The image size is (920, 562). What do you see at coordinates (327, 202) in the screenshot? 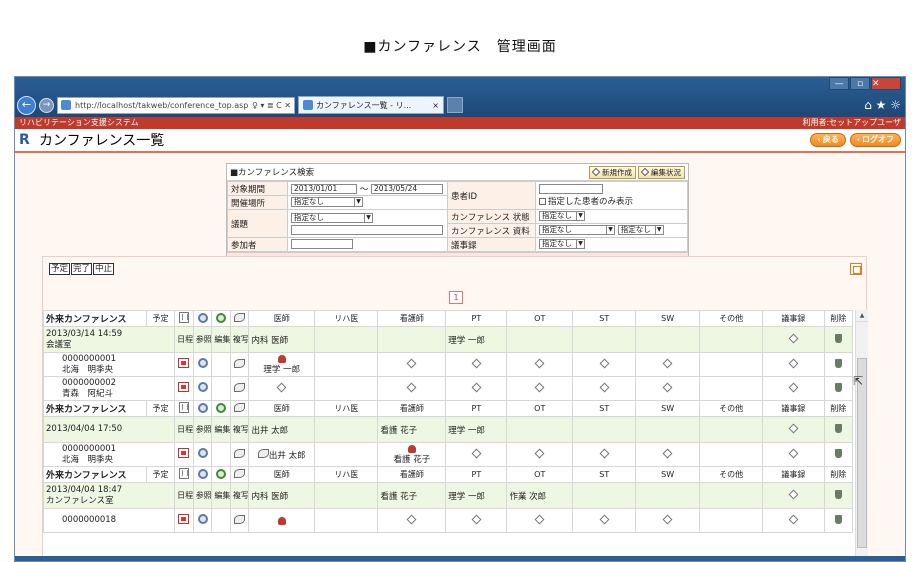
I see `venue-select: 指定なし ▼` at bounding box center [327, 202].